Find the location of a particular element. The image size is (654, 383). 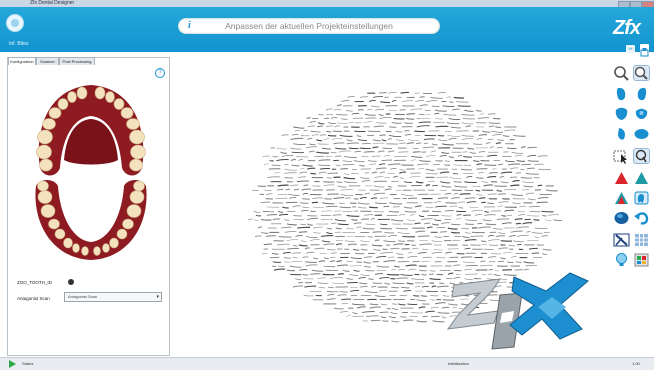

page-bottom is located at coordinates (327, 376).